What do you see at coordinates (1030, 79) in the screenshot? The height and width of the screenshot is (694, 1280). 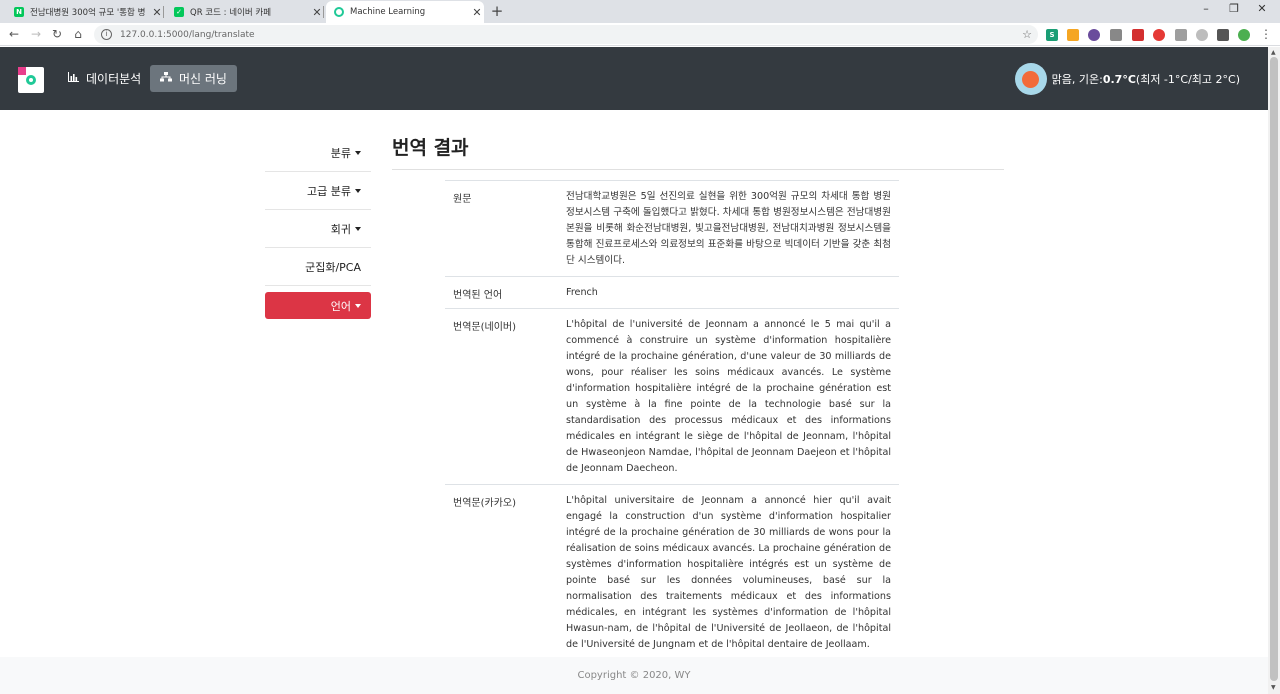 I see `sunny-weather-icon` at bounding box center [1030, 79].